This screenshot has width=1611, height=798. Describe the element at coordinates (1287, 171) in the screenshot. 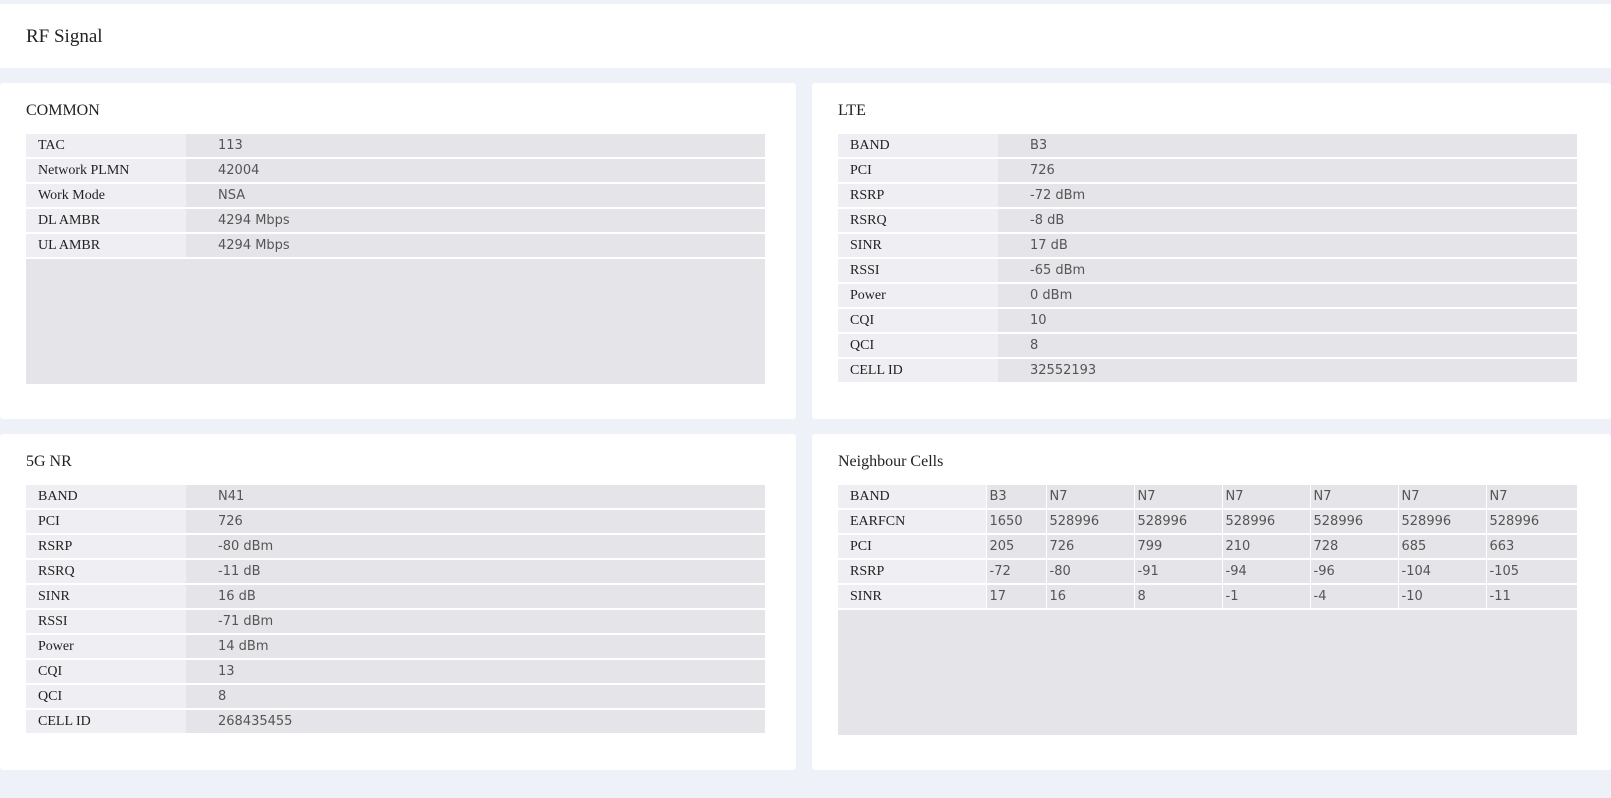

I see `row-value: 726` at that location.